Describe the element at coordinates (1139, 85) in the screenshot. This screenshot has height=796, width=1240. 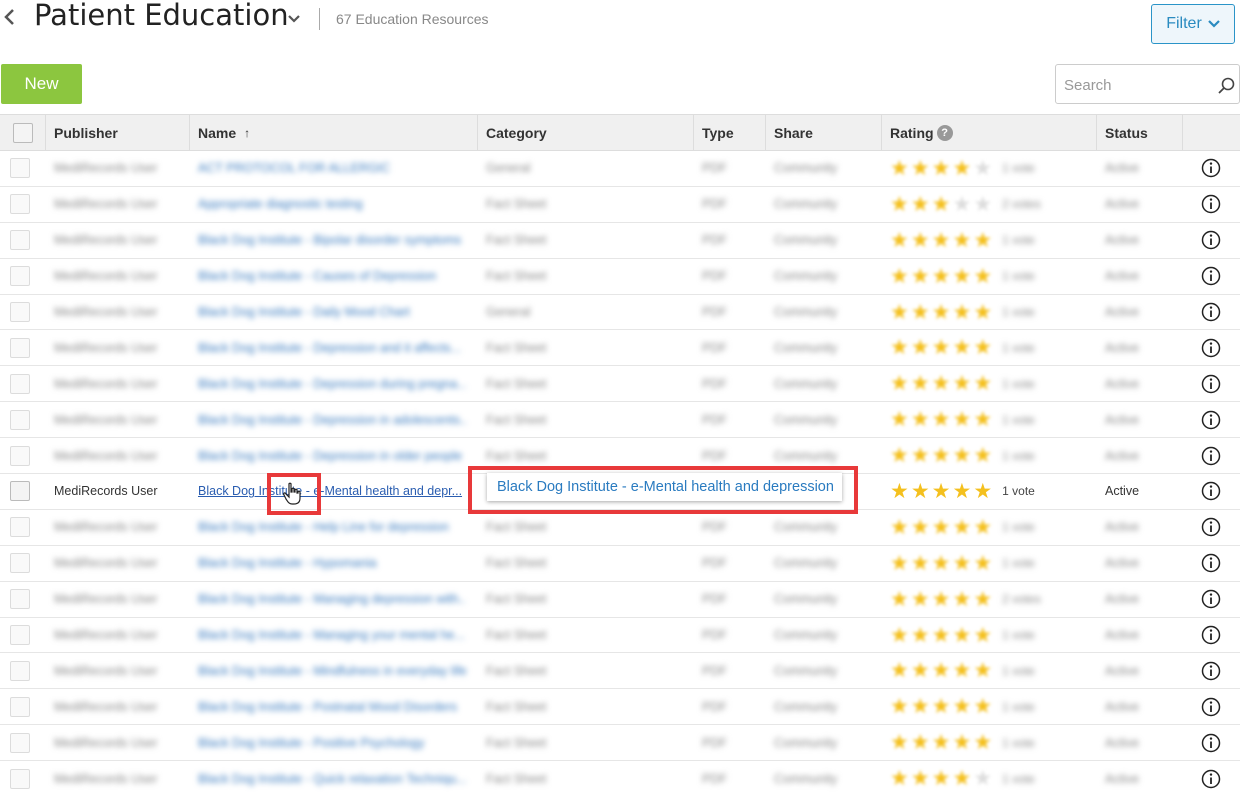
I see `search-input` at that location.